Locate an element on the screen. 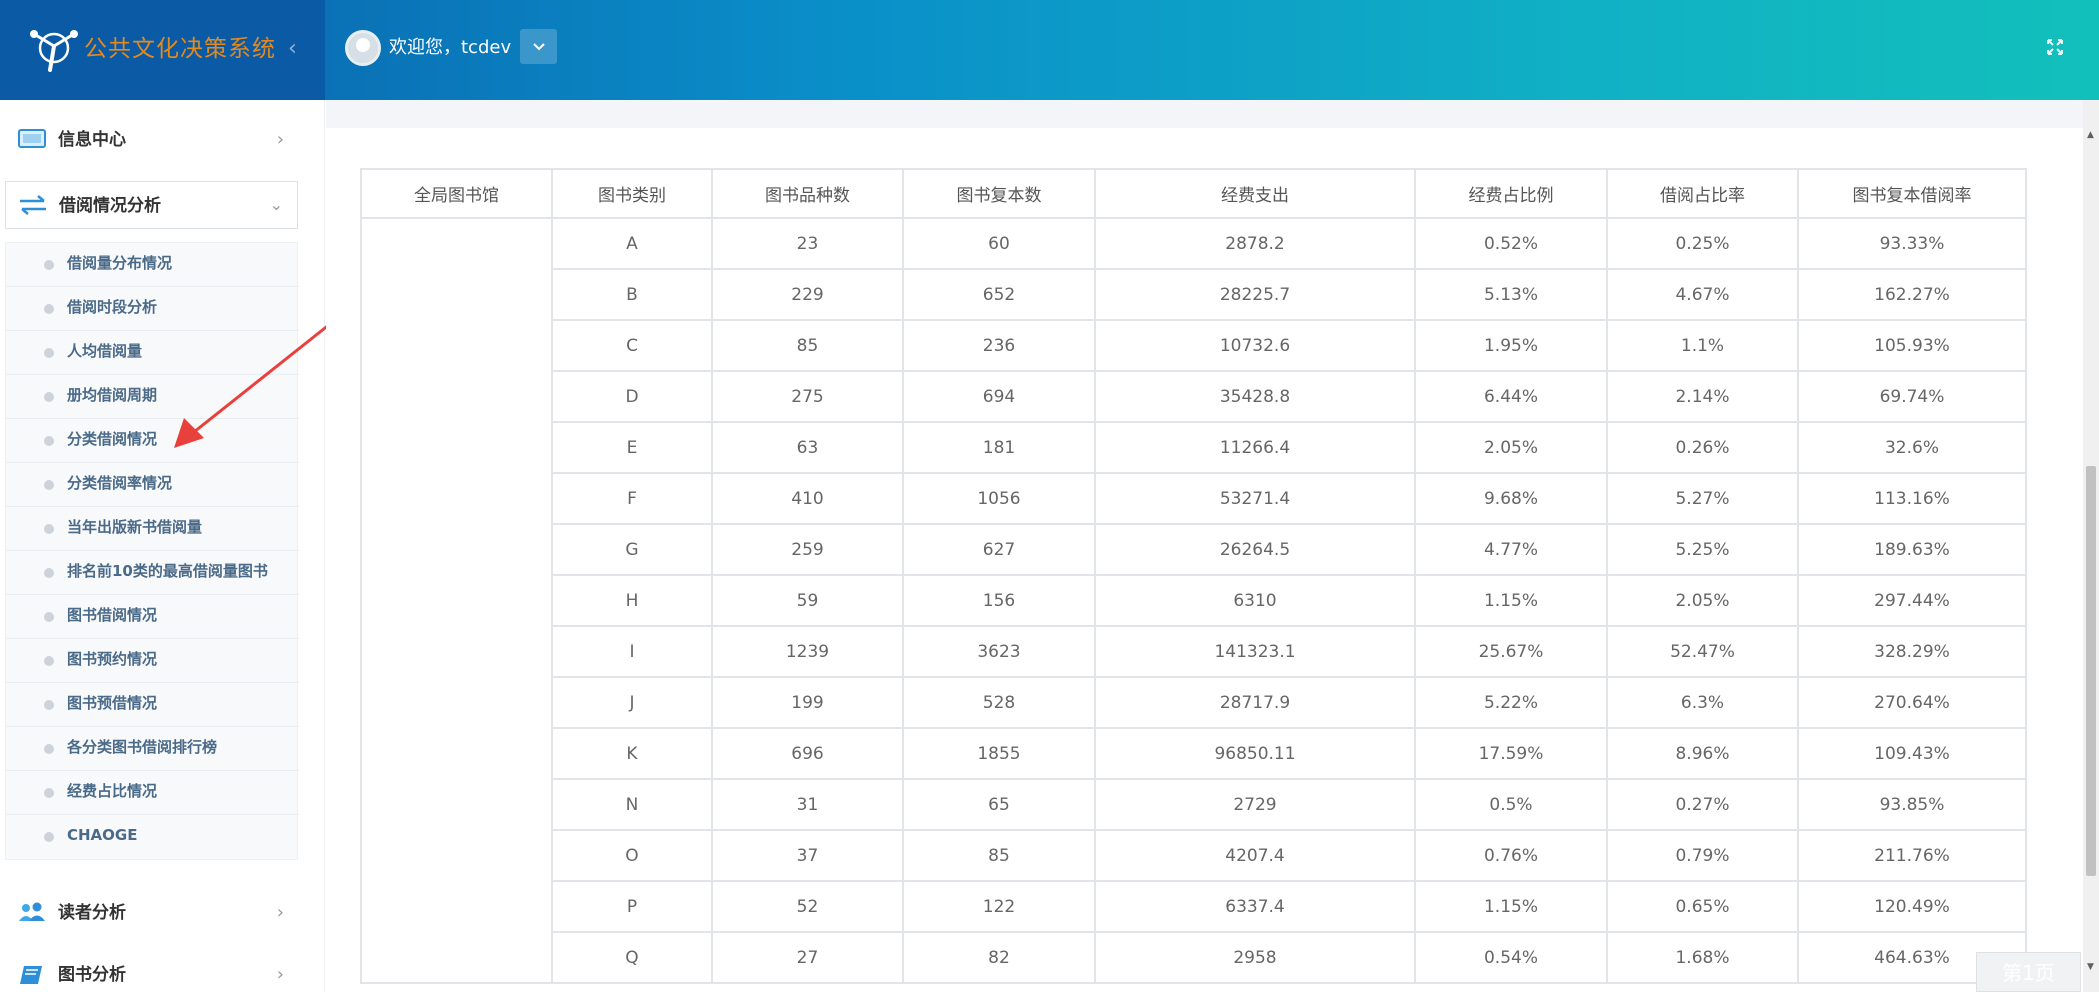 Image resolution: width=2099 pixels, height=992 pixels. table-cell: 627 is located at coordinates (999, 549).